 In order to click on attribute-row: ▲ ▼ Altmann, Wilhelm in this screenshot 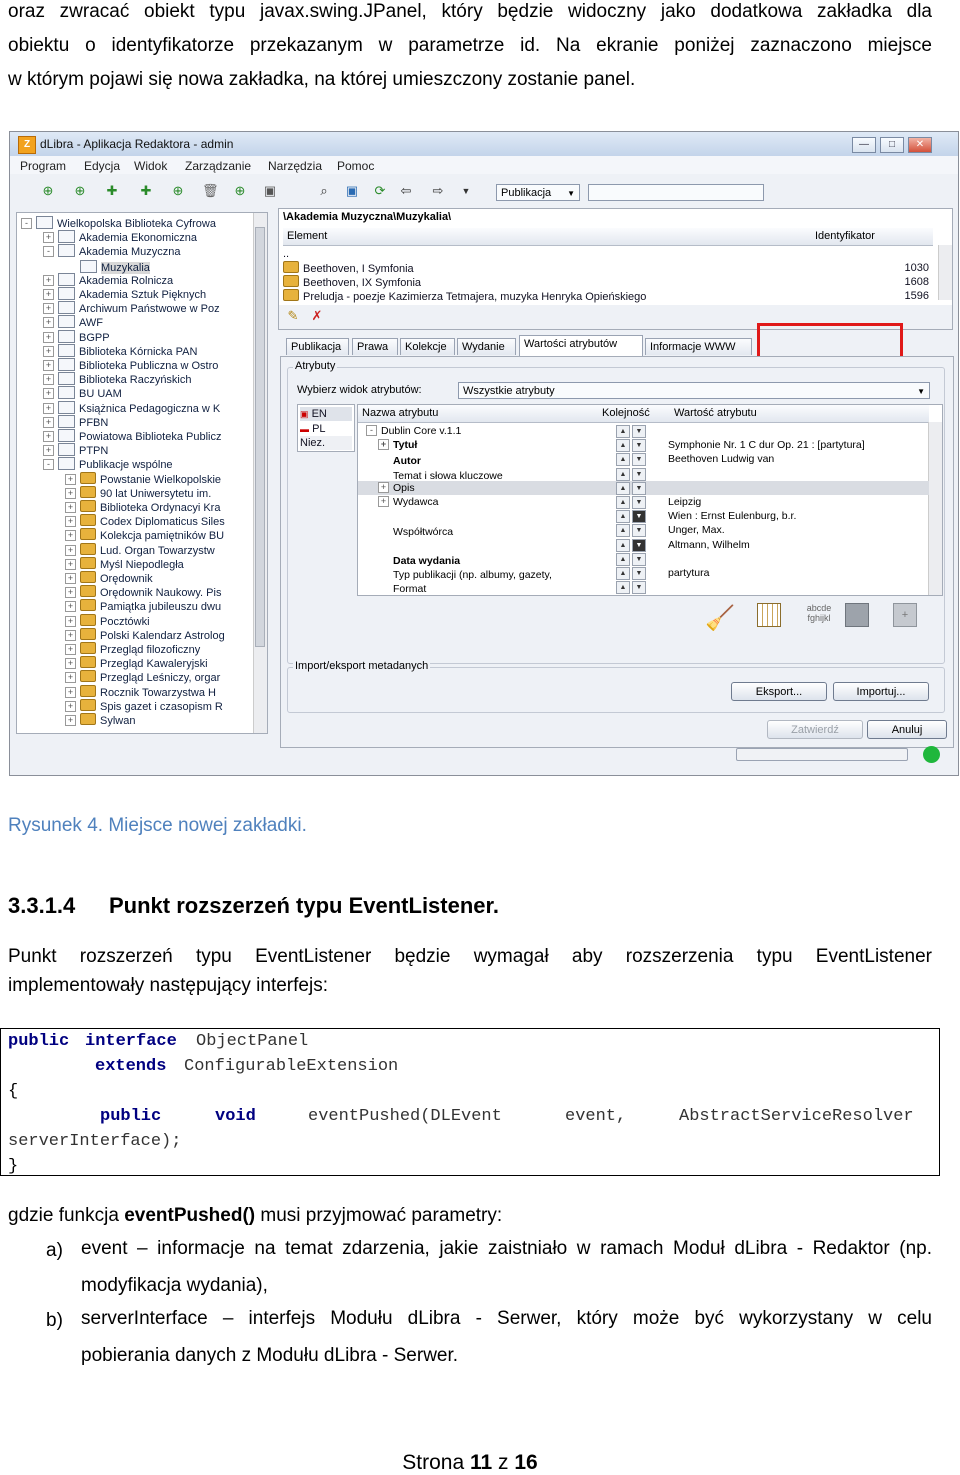, I will do `click(643, 545)`.